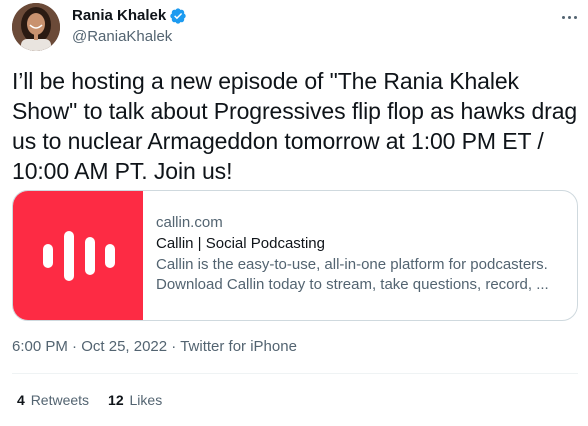  I want to click on likes-label: Likes, so click(146, 400).